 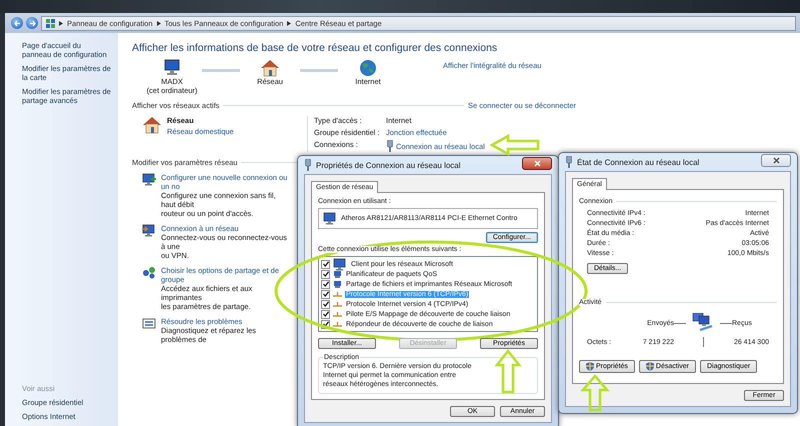 I want to click on forward-button, so click(x=32, y=23).